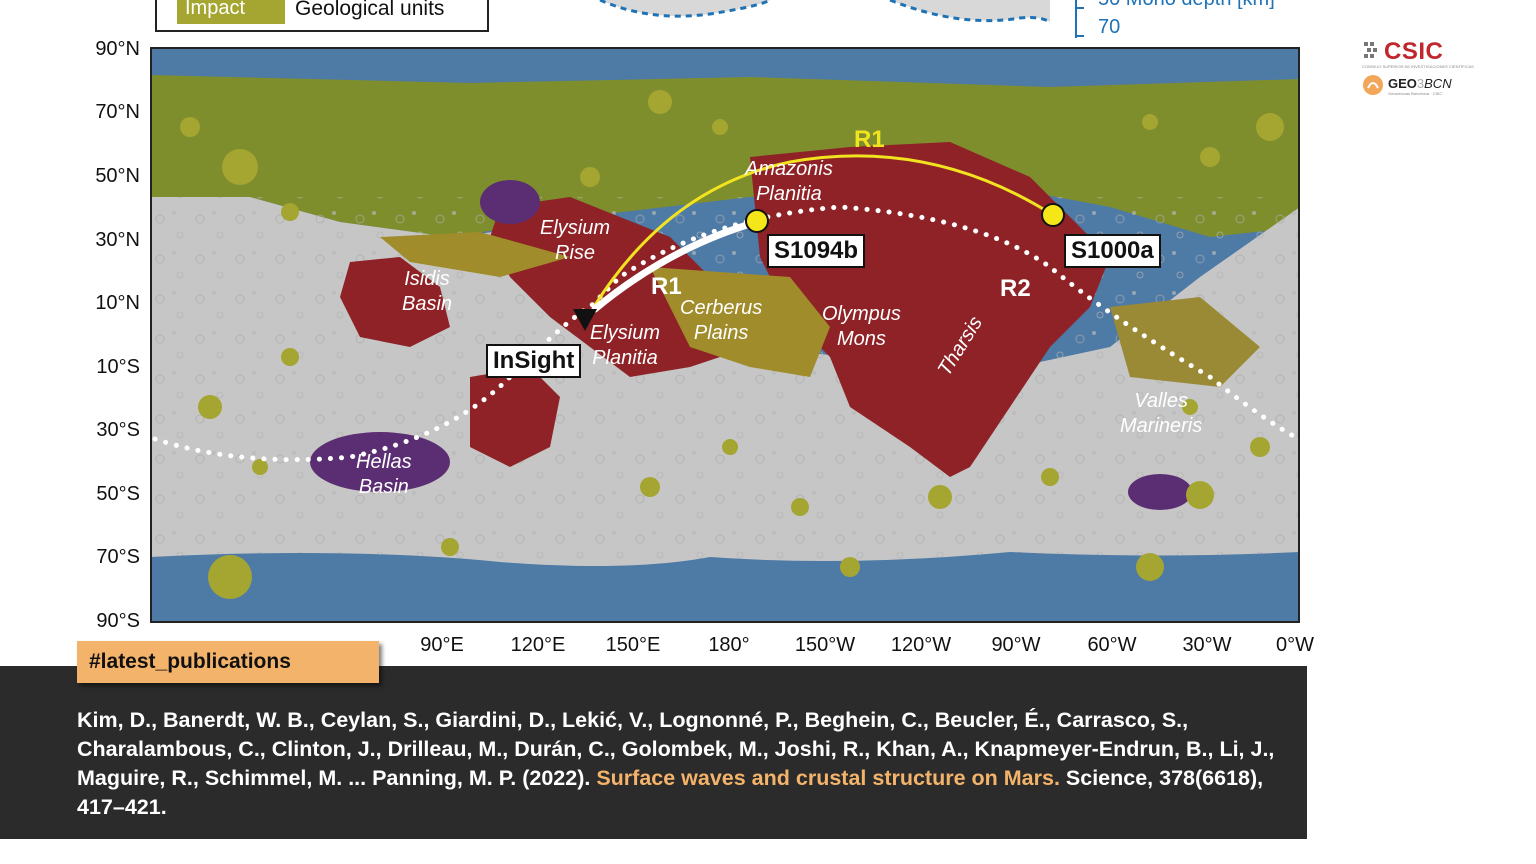 This screenshot has height=864, width=1536. What do you see at coordinates (666, 286) in the screenshot?
I see `path-label-r1-white: R1` at bounding box center [666, 286].